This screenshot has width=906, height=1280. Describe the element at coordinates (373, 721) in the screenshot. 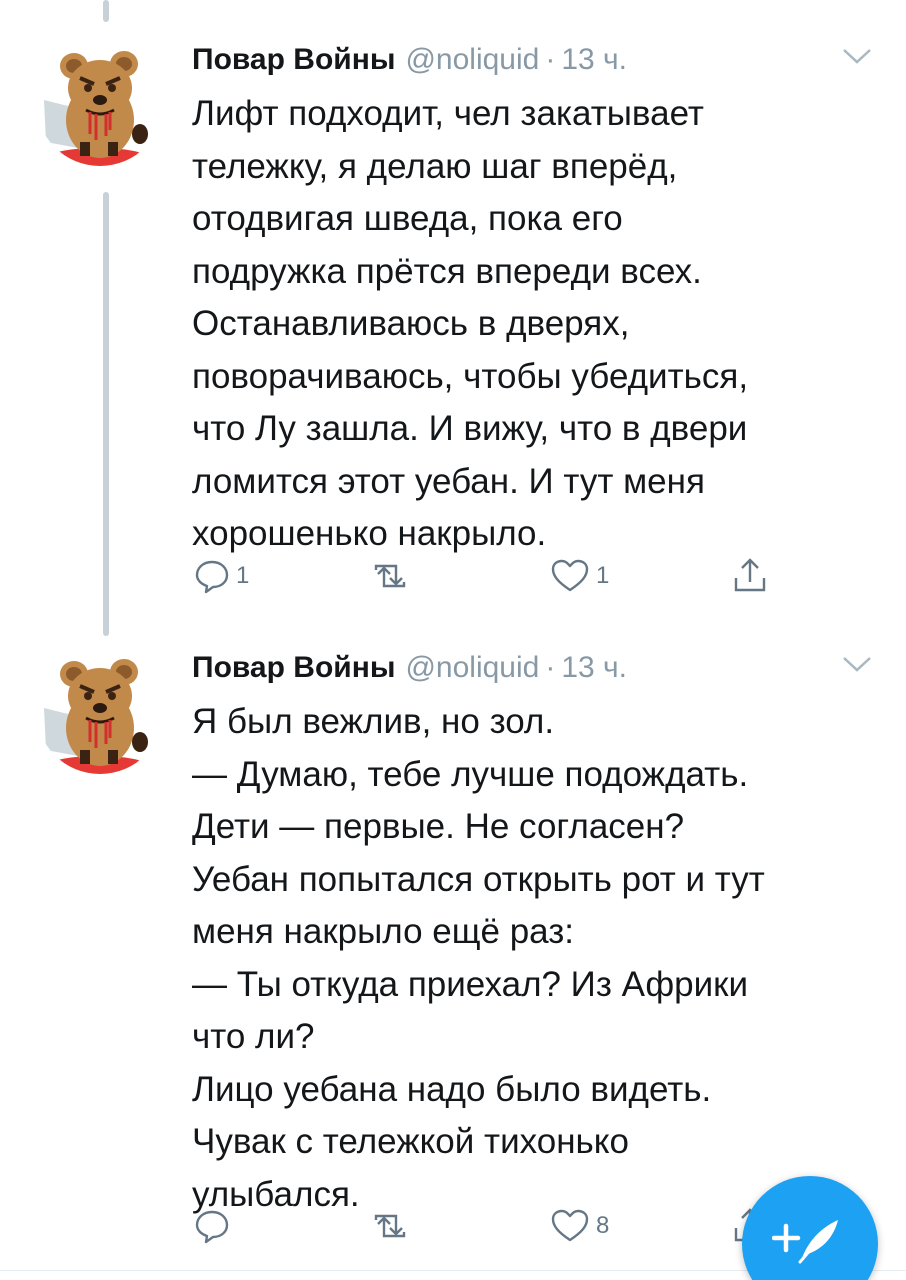

I see `tweet-text-line: Я был вежлив, но зол.` at that location.